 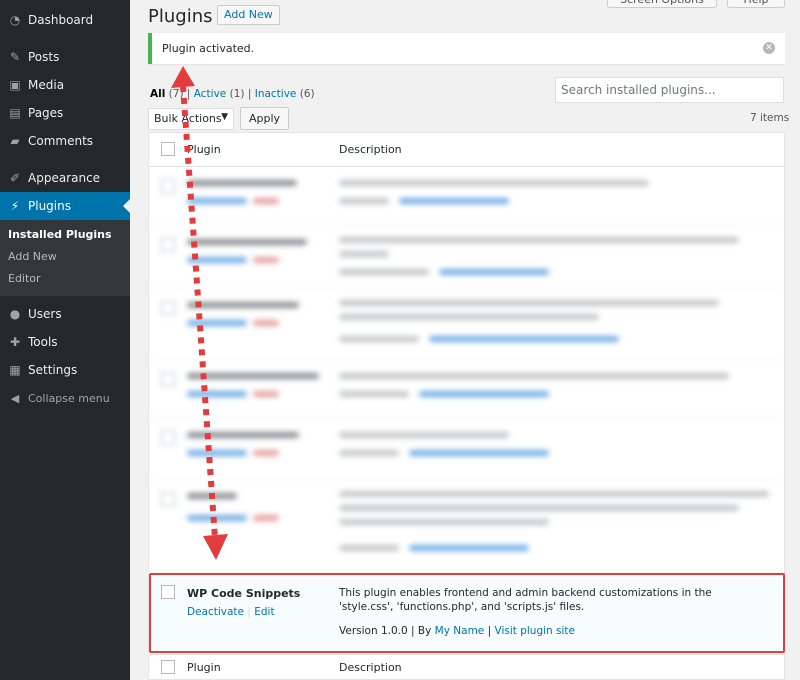 What do you see at coordinates (157, 94) in the screenshot?
I see `filter-all: All` at bounding box center [157, 94].